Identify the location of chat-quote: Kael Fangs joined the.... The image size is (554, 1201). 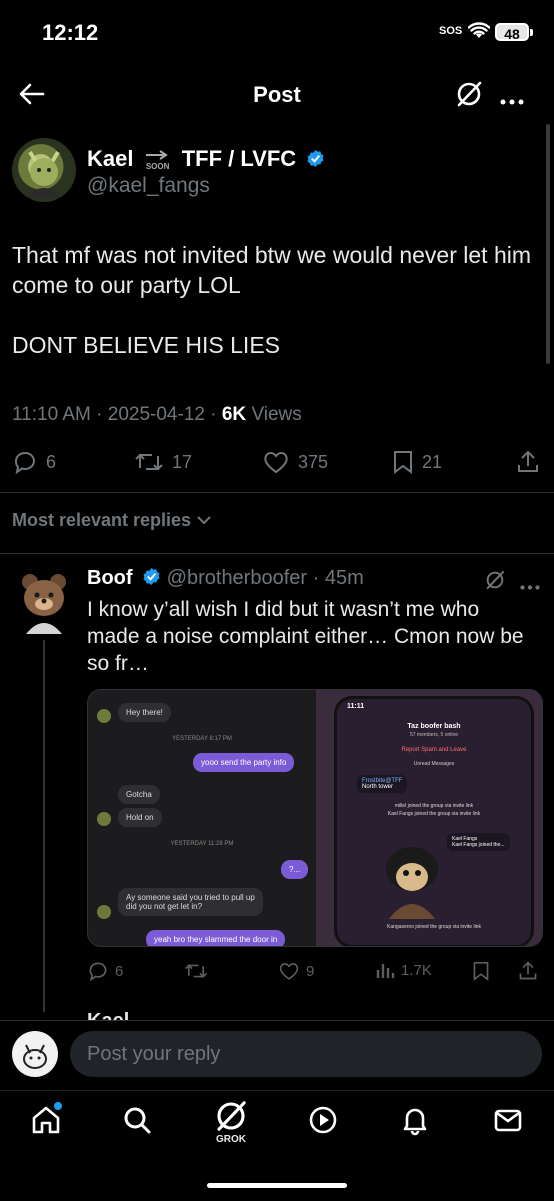
(478, 845).